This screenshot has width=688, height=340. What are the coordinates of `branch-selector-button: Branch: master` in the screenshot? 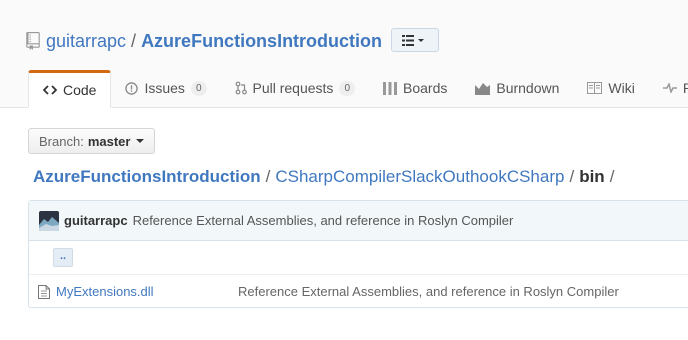 It's located at (92, 141).